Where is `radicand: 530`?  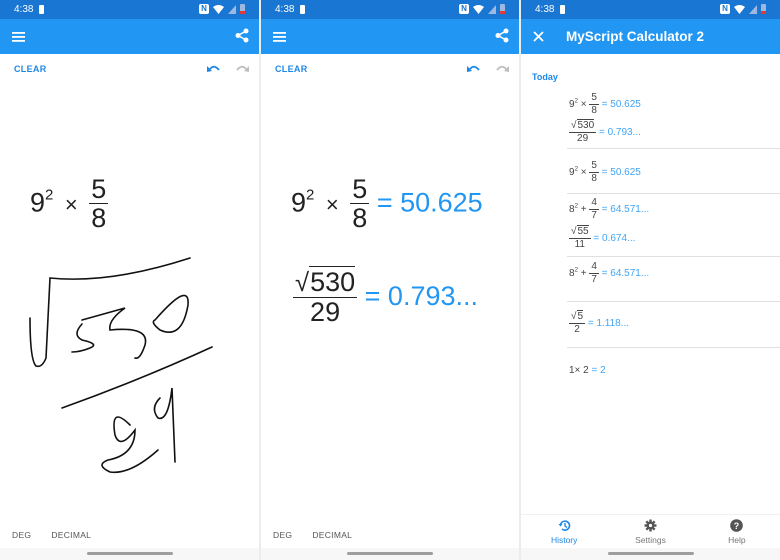 radicand: 530 is located at coordinates (332, 281).